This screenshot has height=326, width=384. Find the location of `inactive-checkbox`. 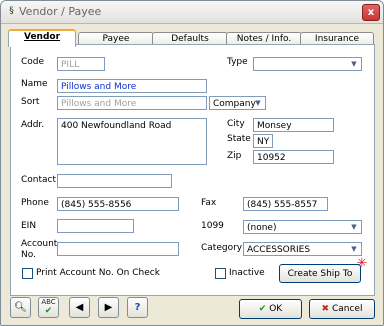

inactive-checkbox is located at coordinates (220, 273).